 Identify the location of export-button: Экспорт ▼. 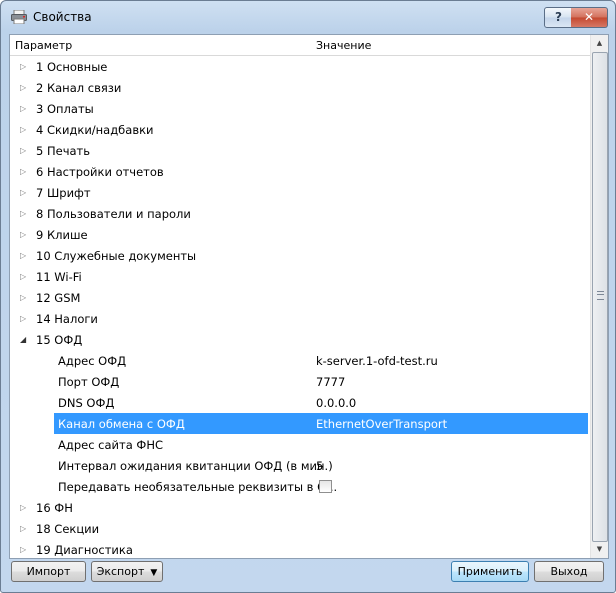
(127, 571).